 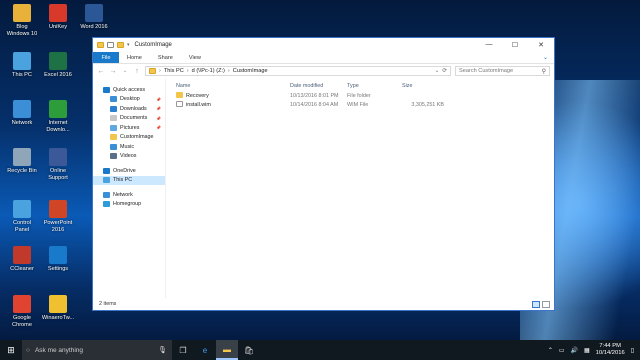 What do you see at coordinates (97, 350) in the screenshot?
I see `cortana-search-box: ○ Ask me anything 🎙` at bounding box center [97, 350].